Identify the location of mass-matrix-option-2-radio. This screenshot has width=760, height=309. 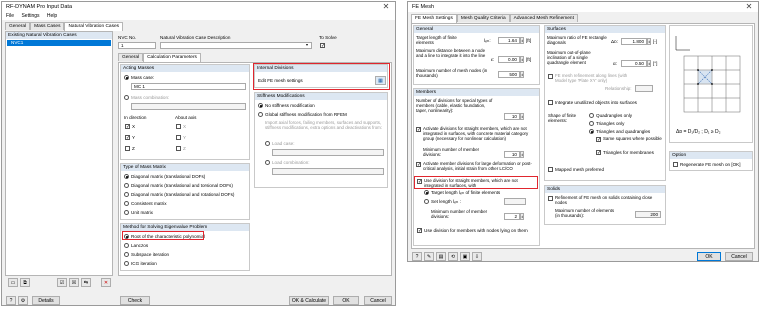
(126, 185).